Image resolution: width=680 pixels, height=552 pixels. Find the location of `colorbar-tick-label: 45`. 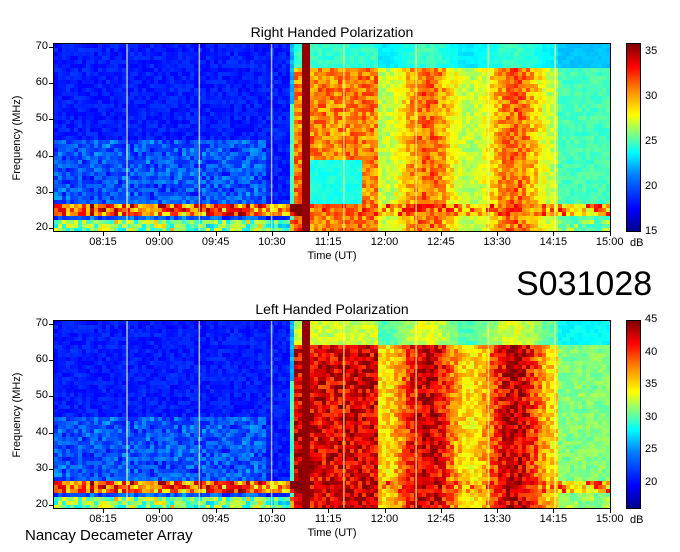

colorbar-tick-label: 45 is located at coordinates (651, 319).